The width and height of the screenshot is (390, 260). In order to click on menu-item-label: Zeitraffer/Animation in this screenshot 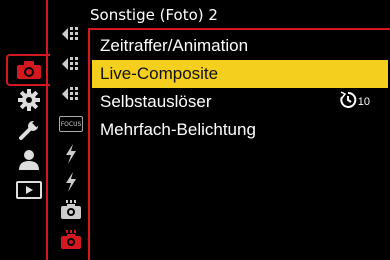, I will do `click(174, 45)`.